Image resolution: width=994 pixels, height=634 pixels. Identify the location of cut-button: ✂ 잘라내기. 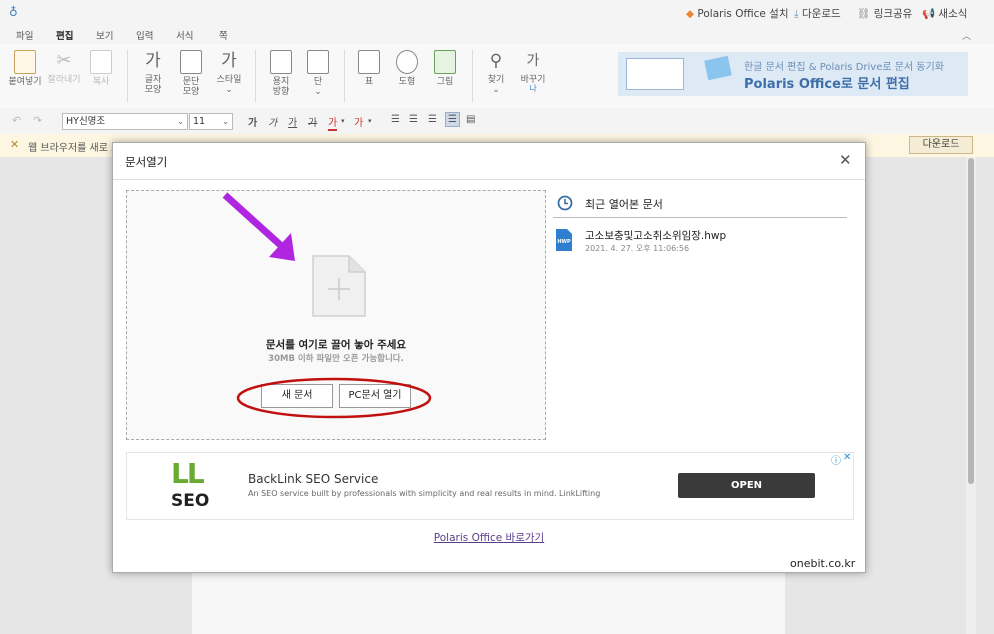
(64, 67).